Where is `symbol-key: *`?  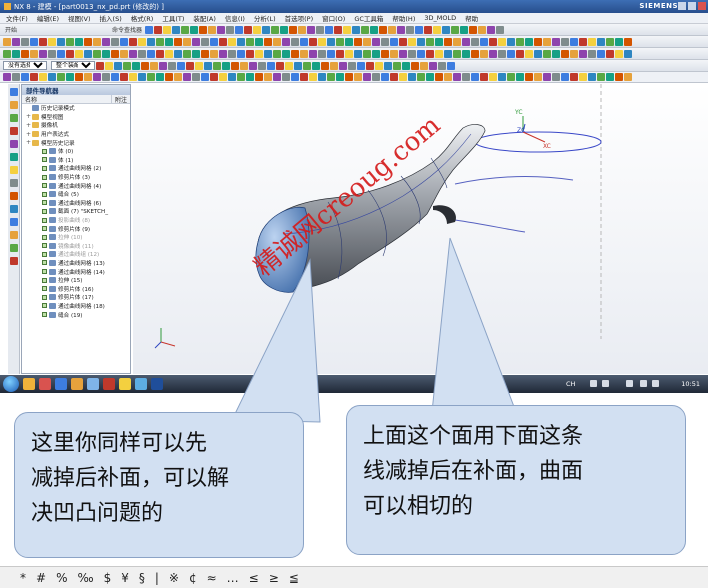
symbol-key: * is located at coordinates (23, 578).